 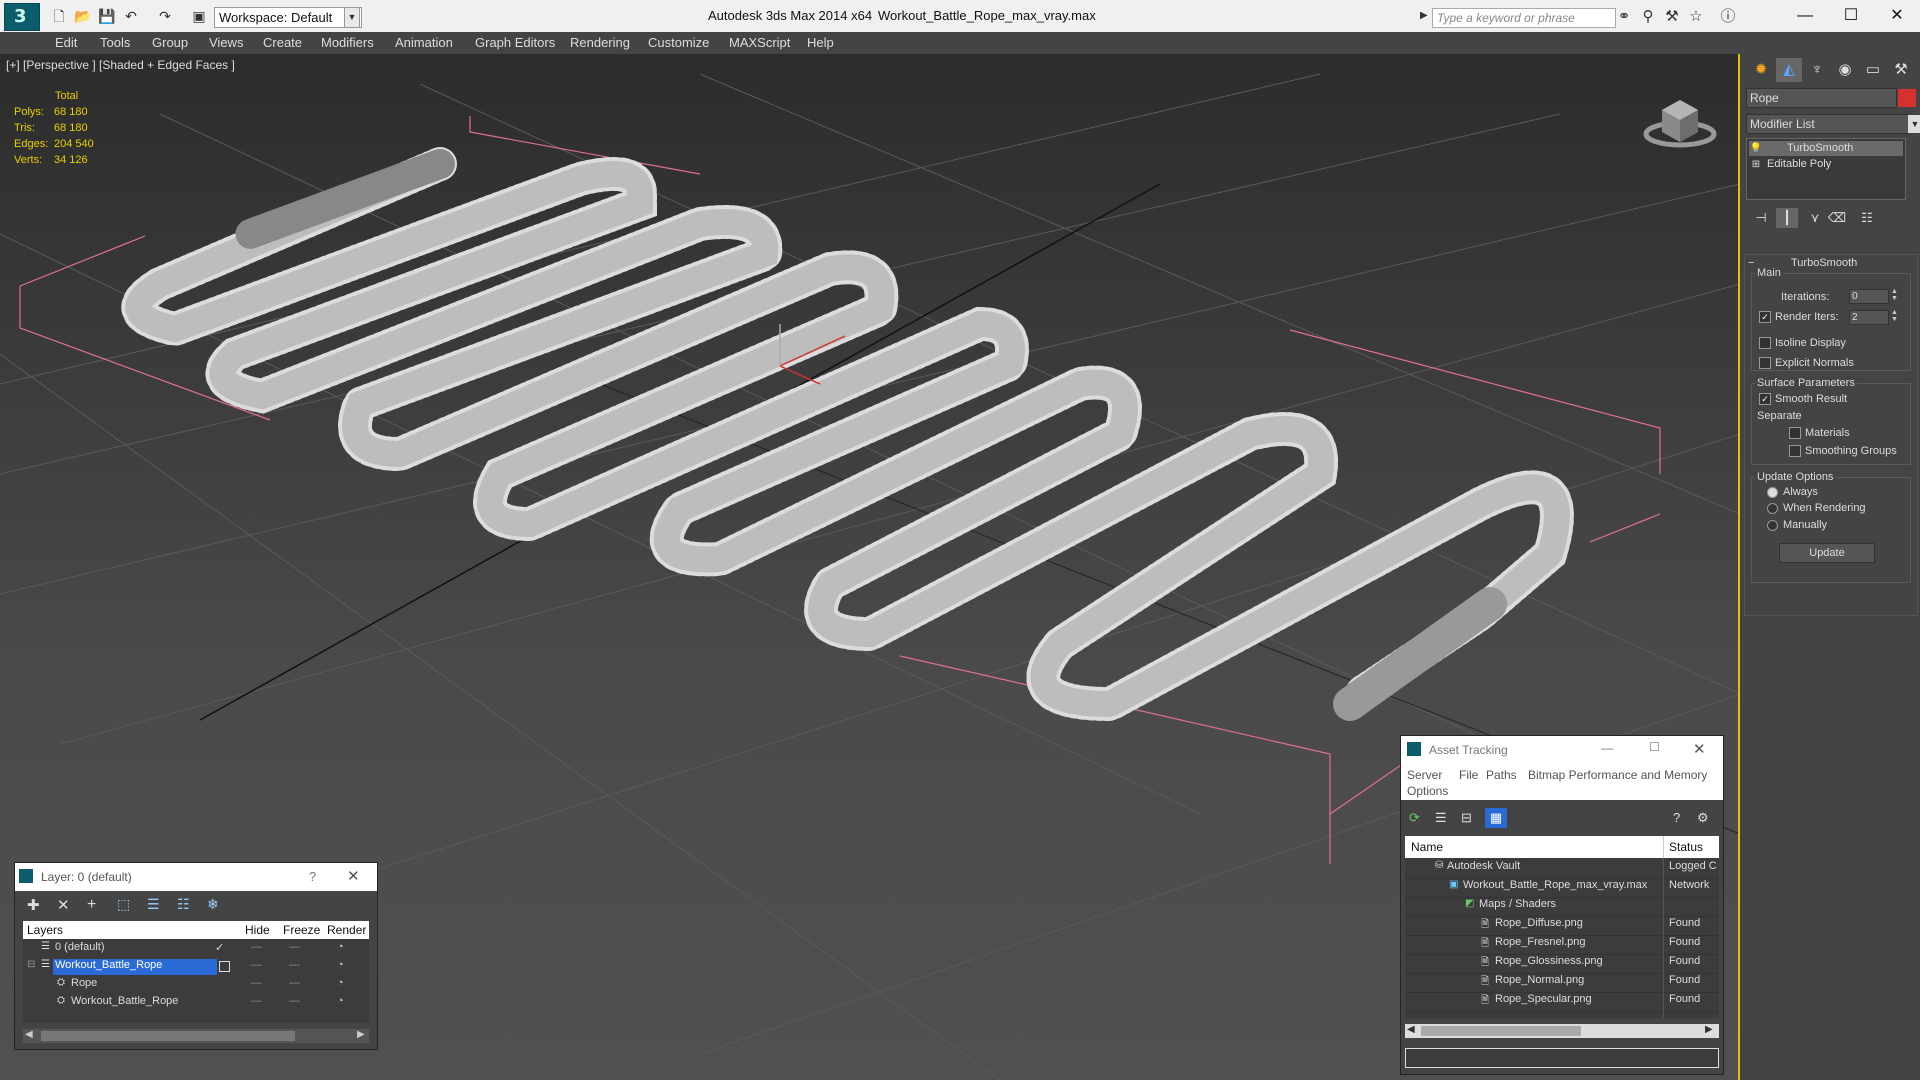 What do you see at coordinates (1424, 775) in the screenshot?
I see `menu-server: Server` at bounding box center [1424, 775].